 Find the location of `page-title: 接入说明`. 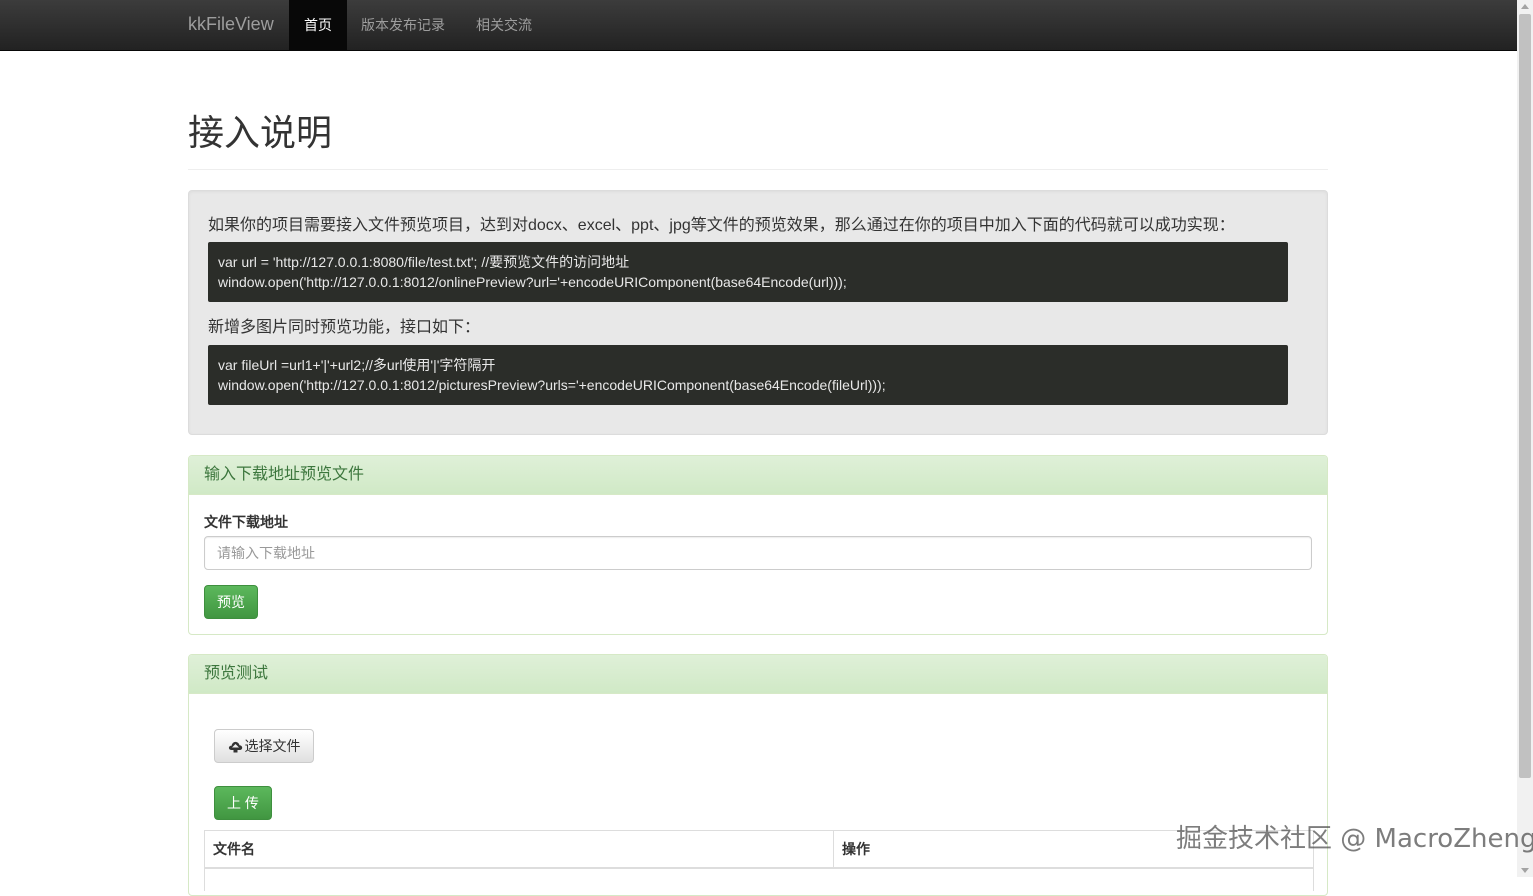

page-title: 接入说明 is located at coordinates (260, 132).